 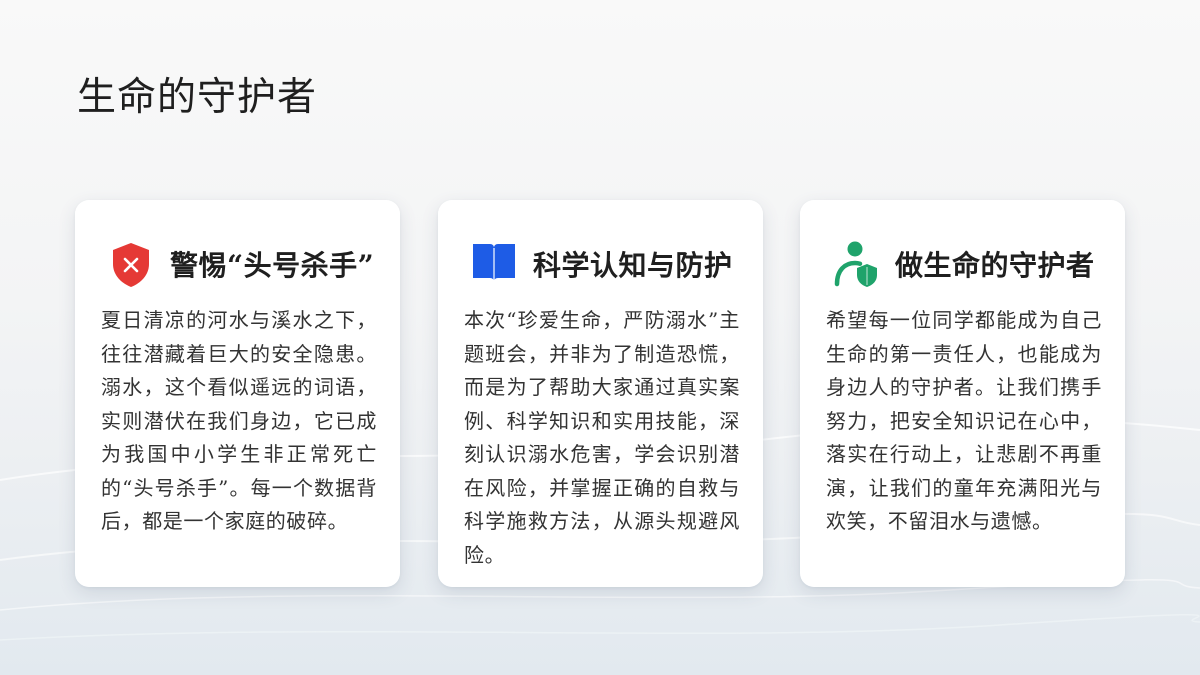 What do you see at coordinates (131, 265) in the screenshot?
I see `shield-x-icon` at bounding box center [131, 265].